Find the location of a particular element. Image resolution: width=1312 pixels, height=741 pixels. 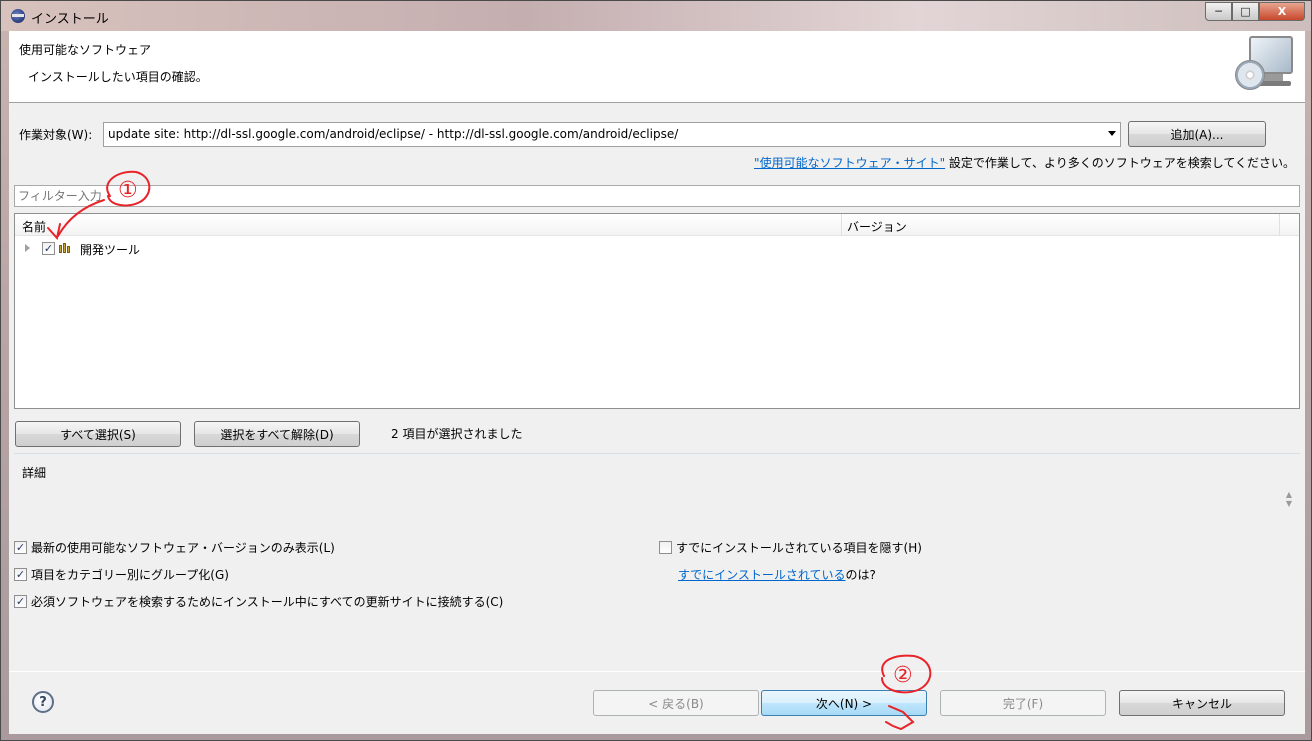

page-subtitle: インストールしたい項目の確認。 is located at coordinates (118, 77).